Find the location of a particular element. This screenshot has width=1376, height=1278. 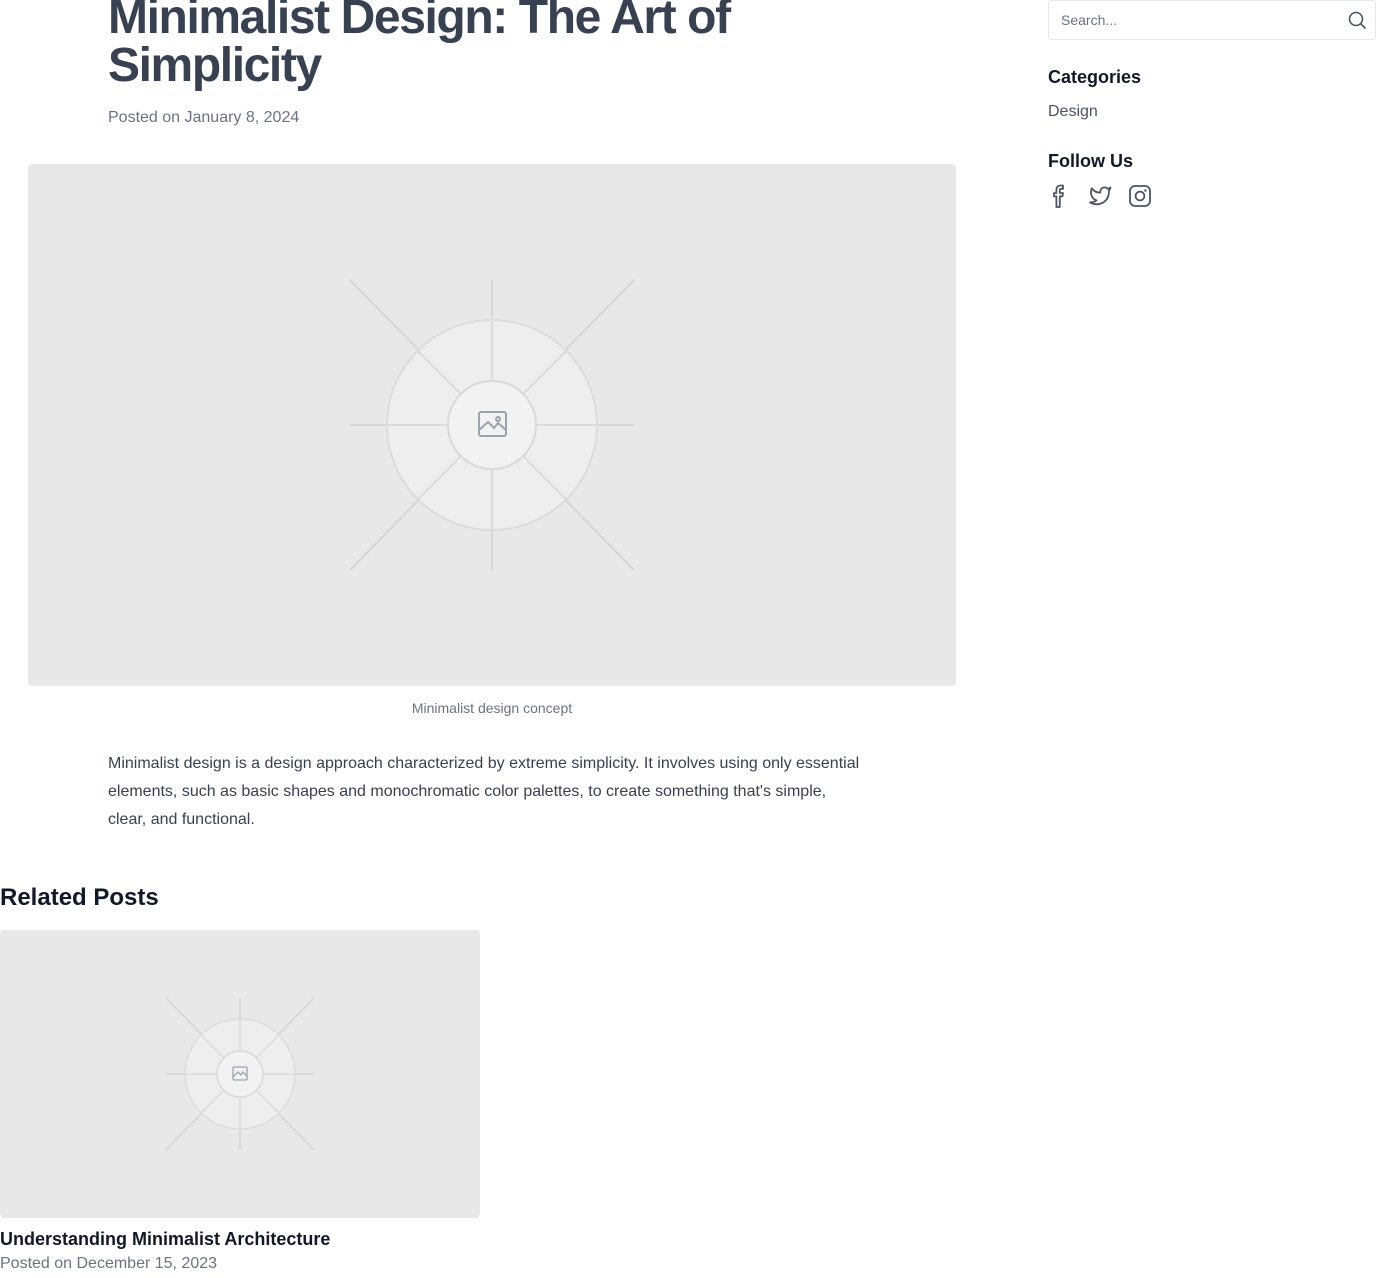

twitter-icon is located at coordinates (1100, 196).